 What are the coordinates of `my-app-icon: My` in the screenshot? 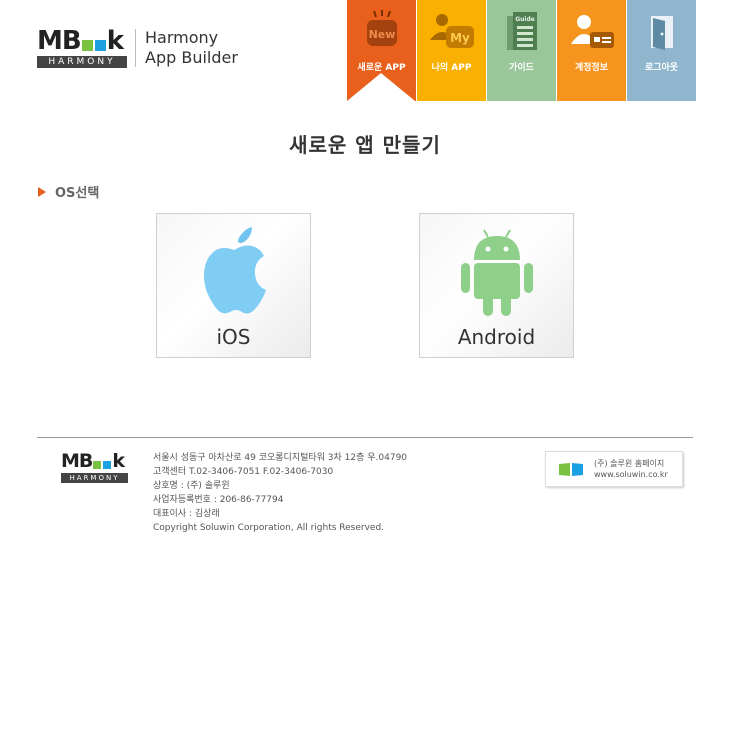 It's located at (451, 31).